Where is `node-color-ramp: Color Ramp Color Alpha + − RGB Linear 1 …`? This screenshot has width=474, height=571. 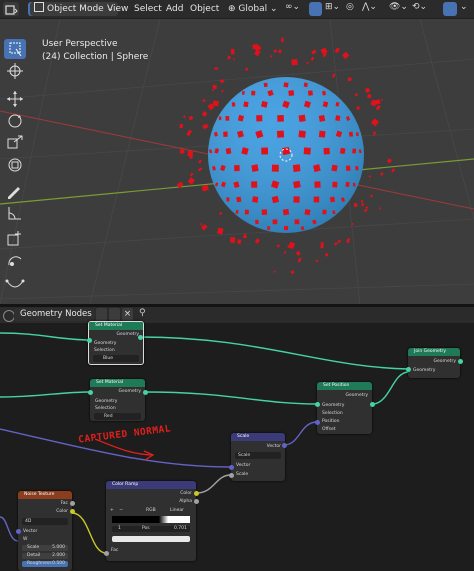
node-color-ramp: Color Ramp Color Alpha + − RGB Linear 1 … is located at coordinates (151, 521).